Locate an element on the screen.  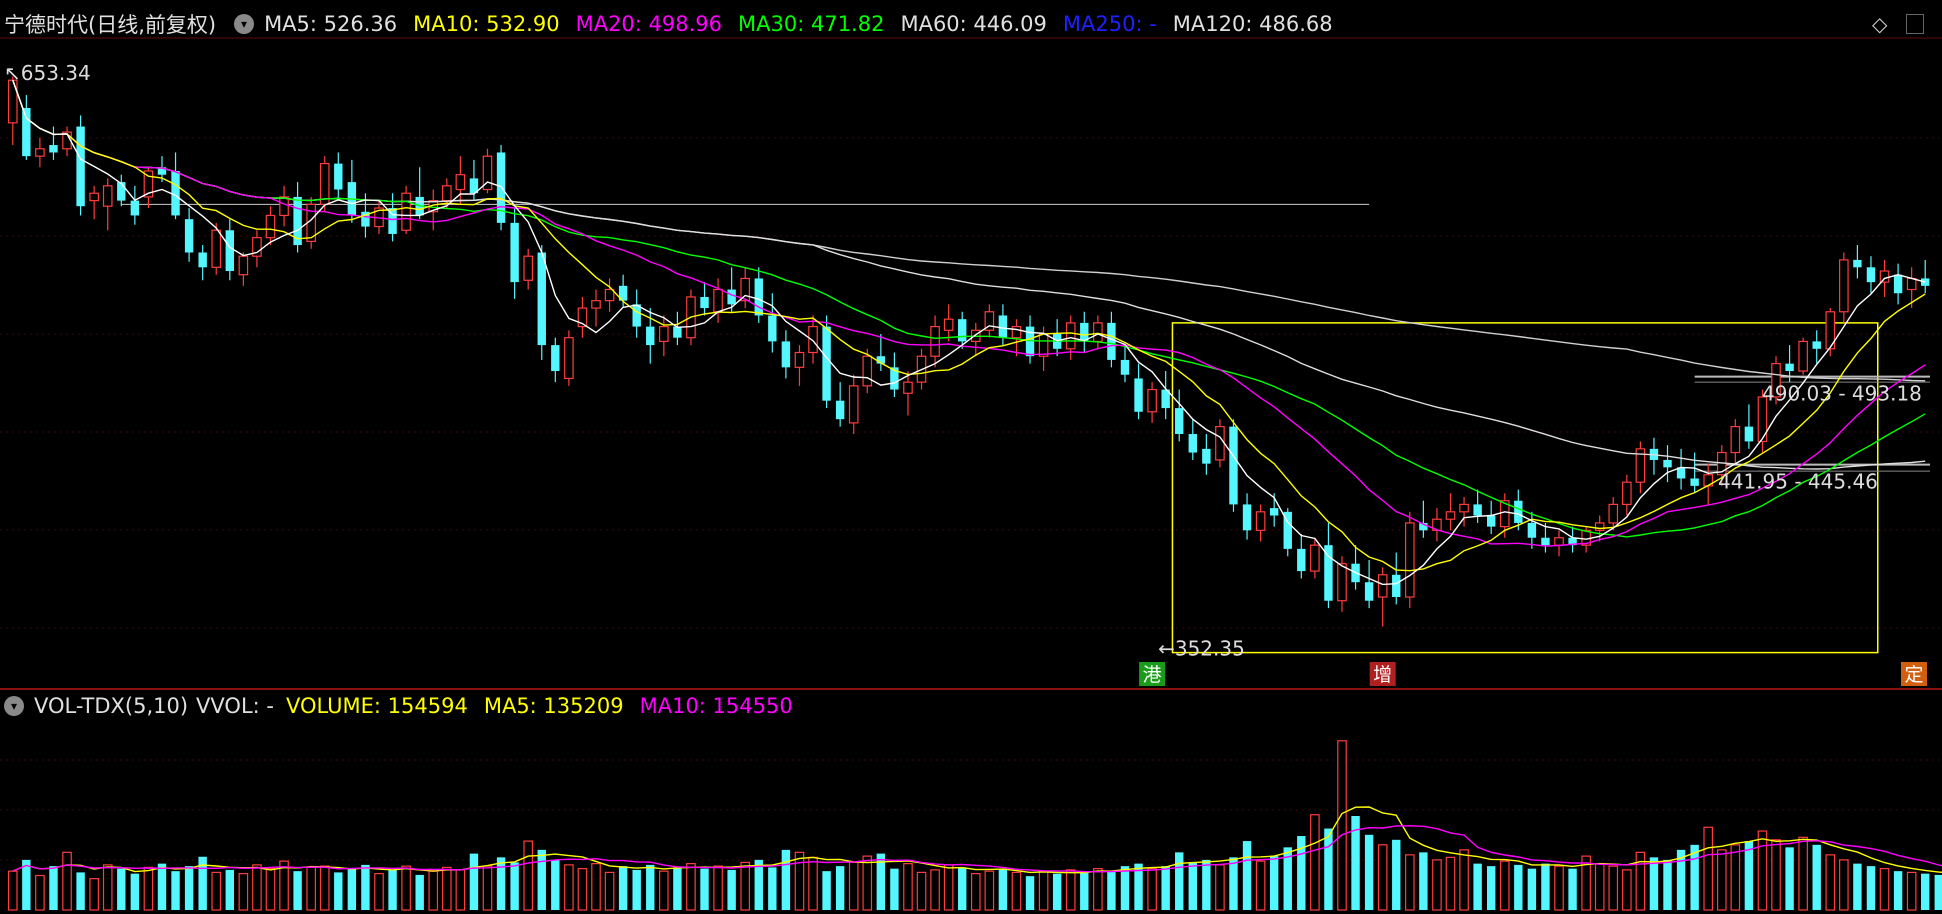
band-label-upper: 490.03 - 493.18 is located at coordinates (1842, 394).